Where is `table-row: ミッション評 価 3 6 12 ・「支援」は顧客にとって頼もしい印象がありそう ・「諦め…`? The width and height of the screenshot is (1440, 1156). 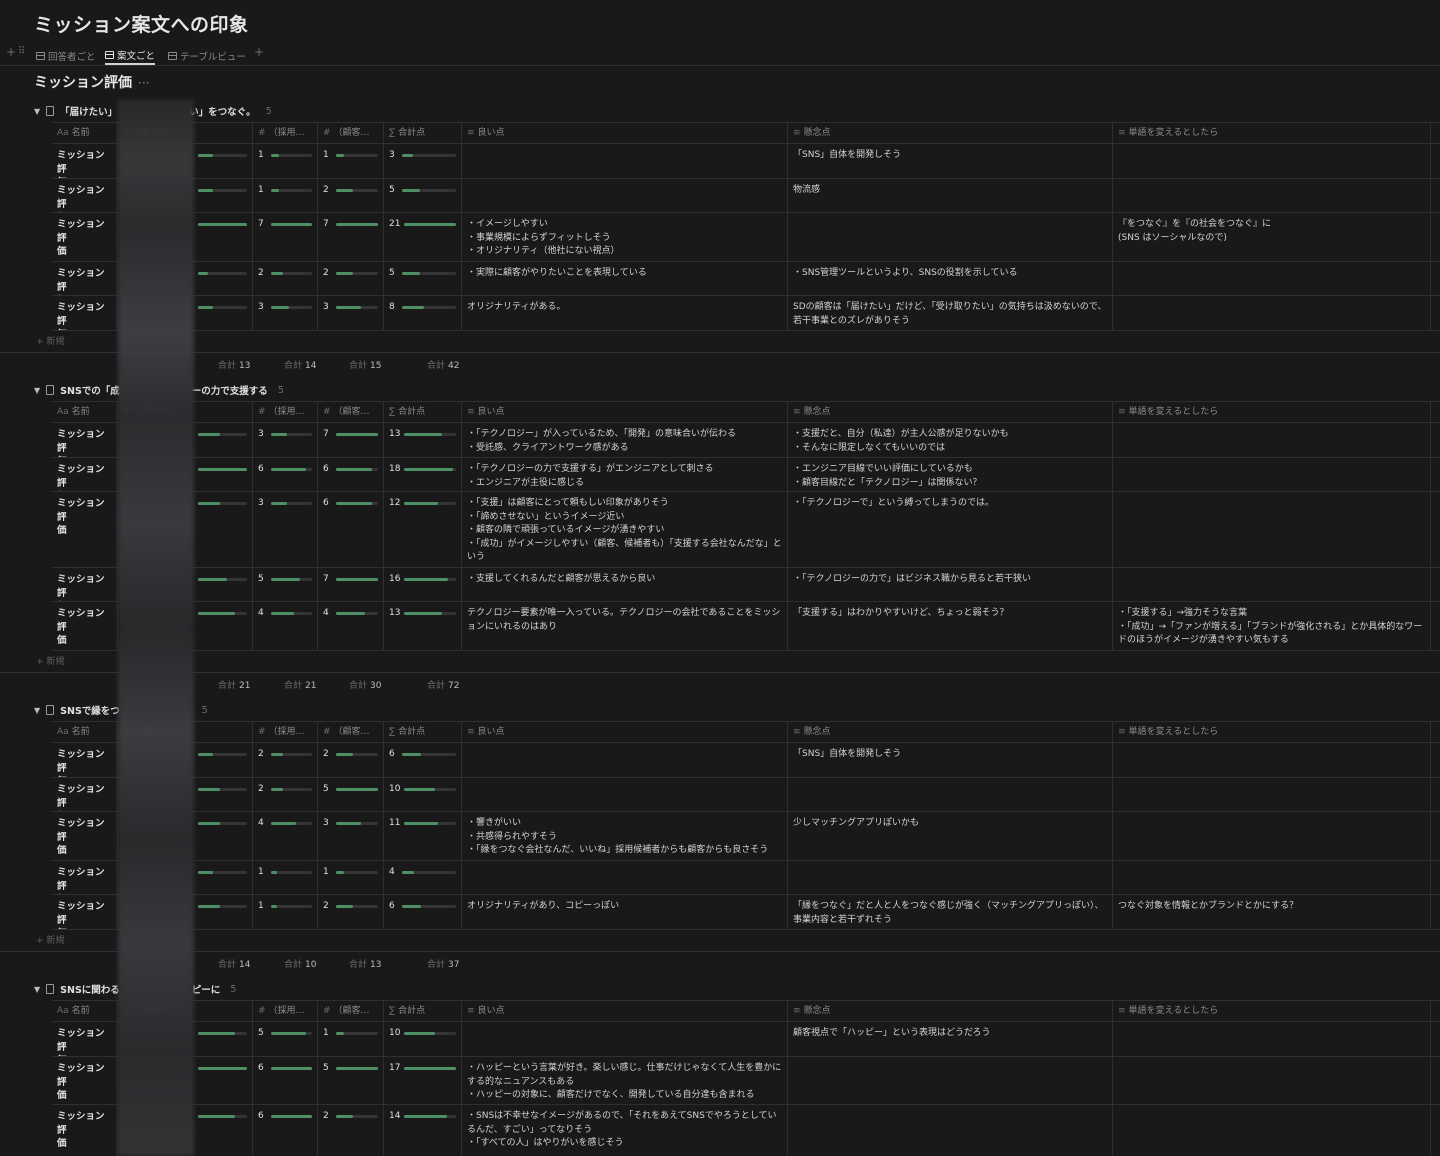 table-row: ミッション評 価 3 6 12 ・「支援」は顧客にとって頼もしい印象がありそう ・「諦め… is located at coordinates (746, 530).